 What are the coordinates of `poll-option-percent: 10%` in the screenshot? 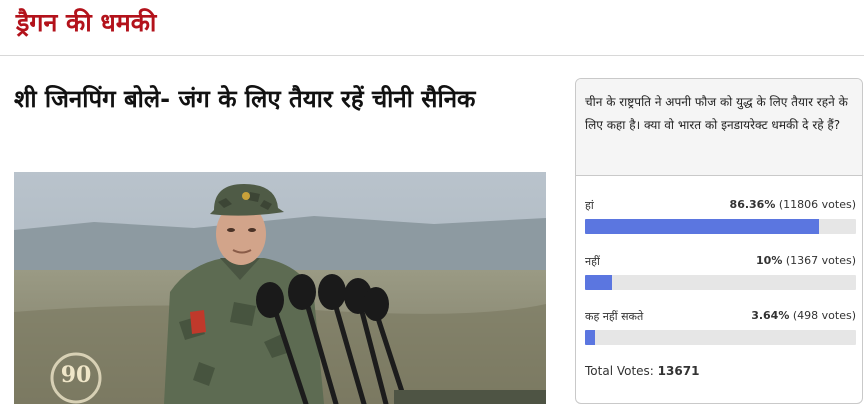 It's located at (769, 260).